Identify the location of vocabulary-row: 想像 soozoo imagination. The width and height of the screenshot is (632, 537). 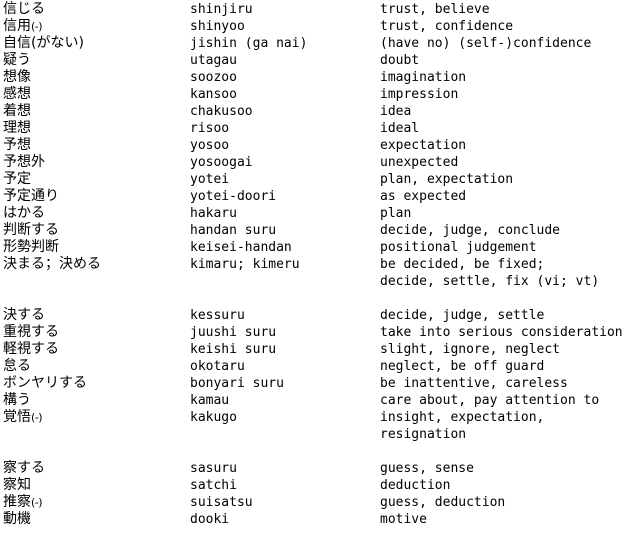
(316, 77).